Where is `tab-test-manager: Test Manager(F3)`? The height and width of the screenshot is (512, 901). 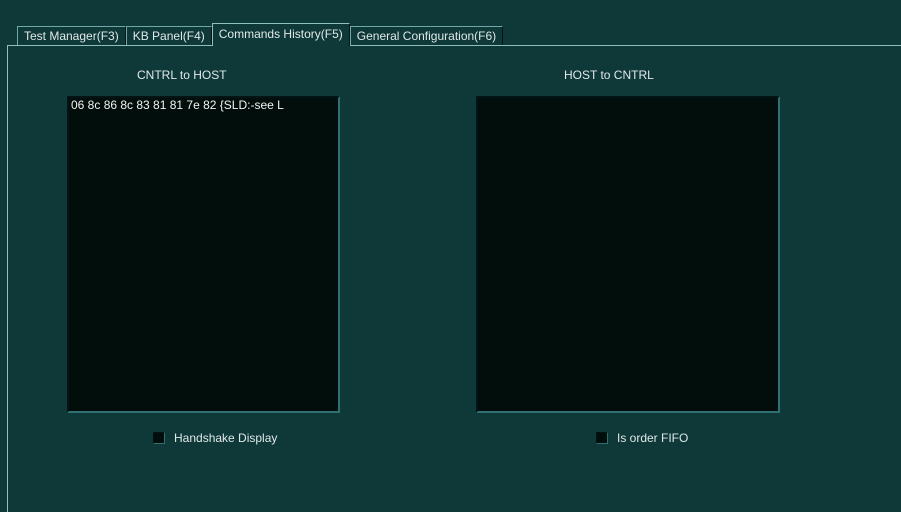 tab-test-manager: Test Manager(F3) is located at coordinates (71, 36).